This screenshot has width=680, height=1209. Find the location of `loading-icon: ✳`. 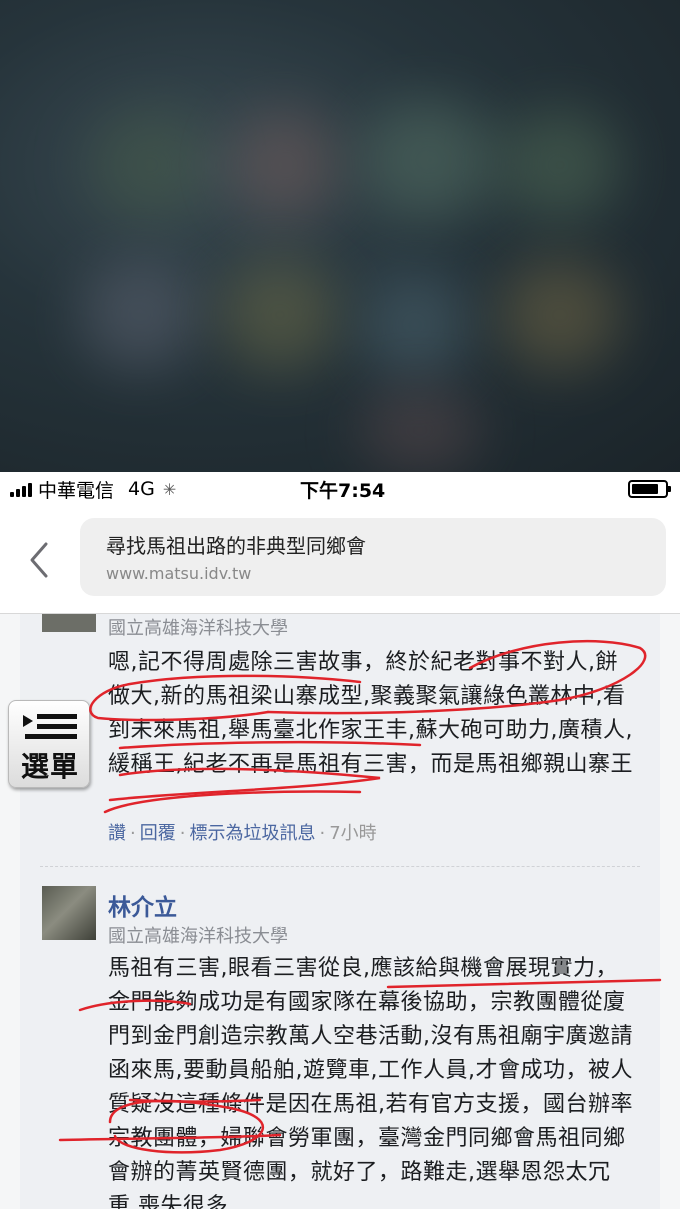

loading-icon: ✳ is located at coordinates (169, 489).